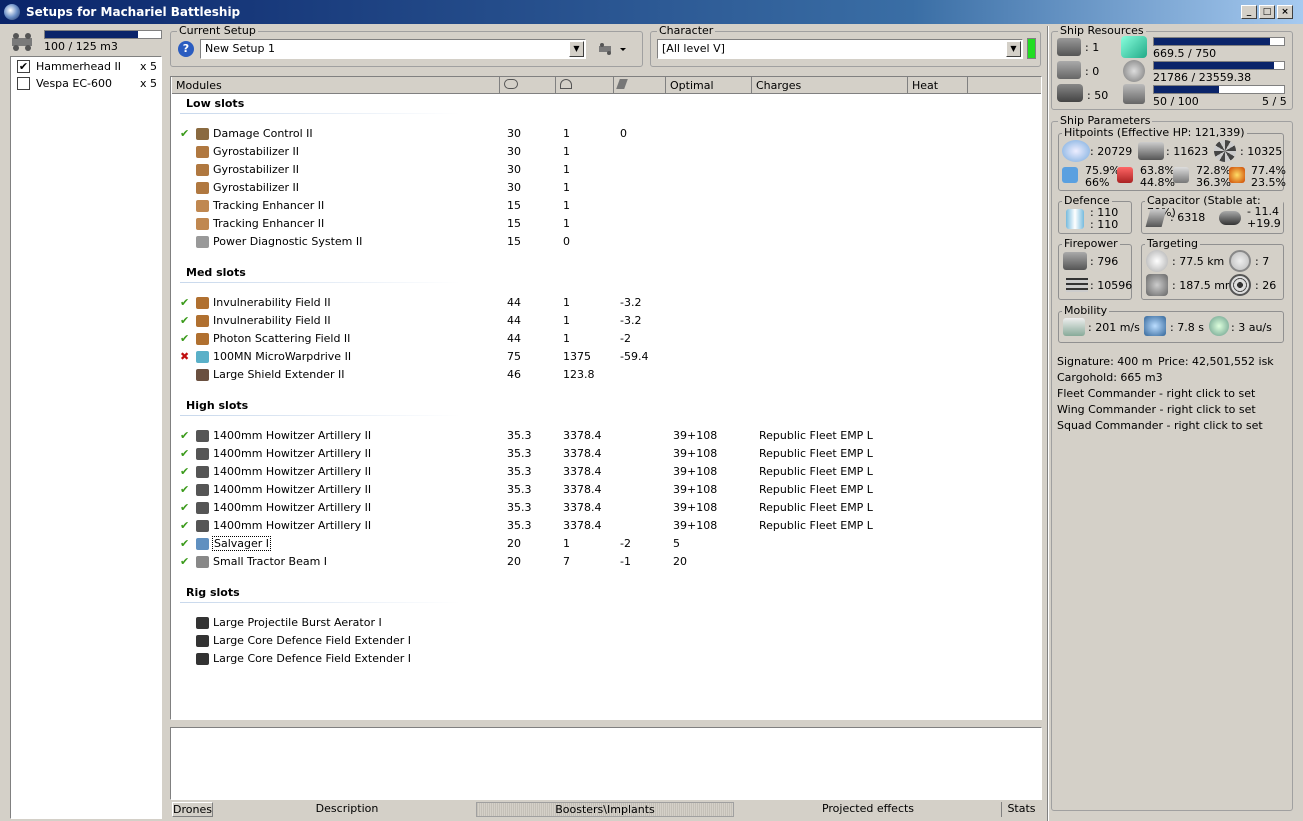 The height and width of the screenshot is (821, 1303). I want to click on help-icon: ?, so click(186, 49).